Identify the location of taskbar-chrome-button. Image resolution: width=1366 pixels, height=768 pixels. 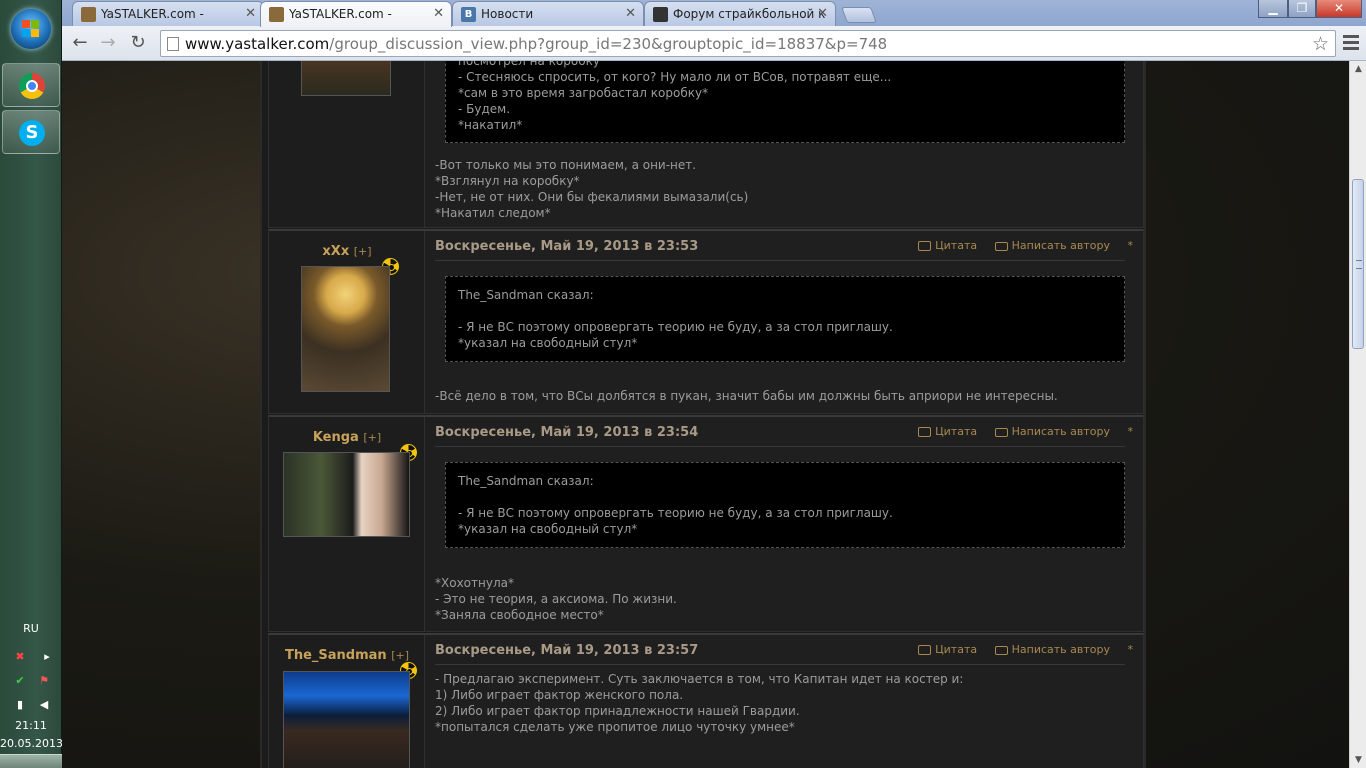
(31, 85).